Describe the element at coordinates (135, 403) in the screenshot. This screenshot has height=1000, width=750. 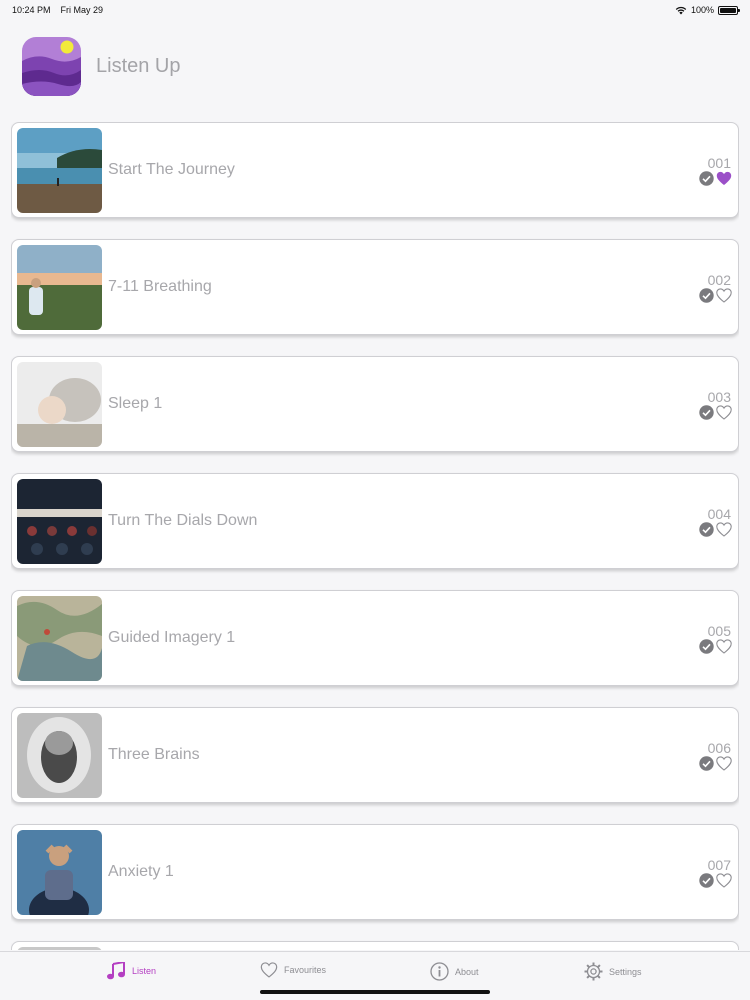
I see `track-title: Sleep 1` at that location.